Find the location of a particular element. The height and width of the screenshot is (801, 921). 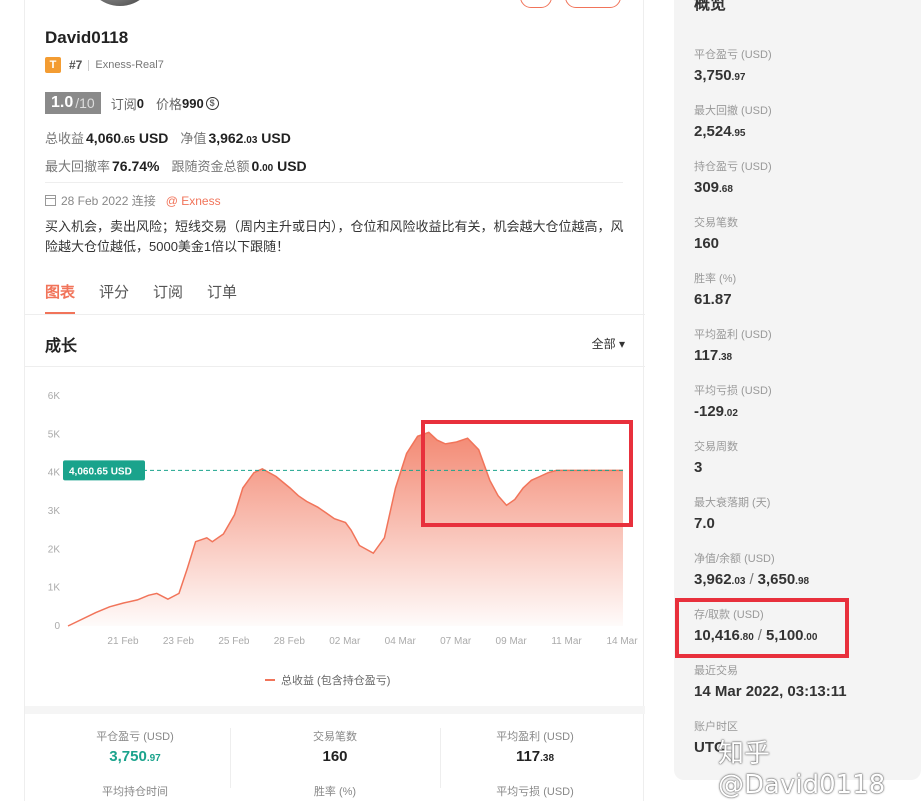

chart-header-divider is located at coordinates (335, 366).